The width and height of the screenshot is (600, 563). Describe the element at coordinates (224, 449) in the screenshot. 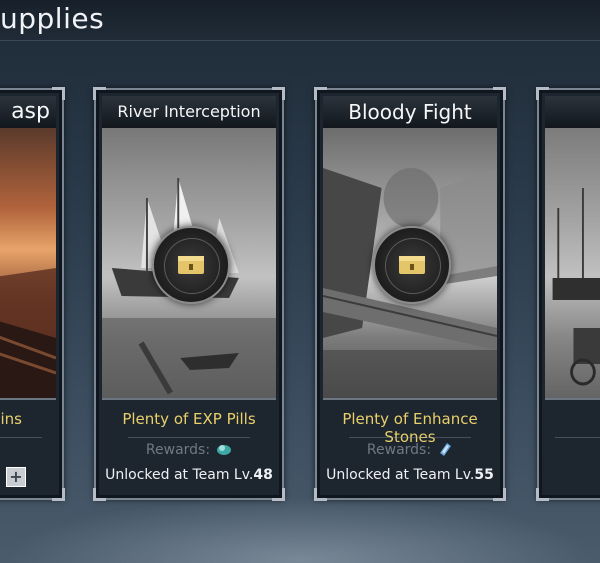

I see `exp-pill-icon` at that location.